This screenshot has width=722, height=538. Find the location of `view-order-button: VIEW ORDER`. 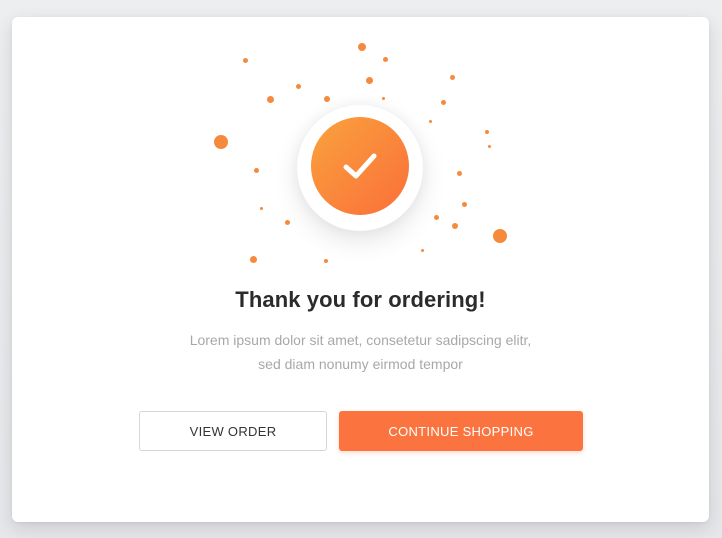

view-order-button: VIEW ORDER is located at coordinates (233, 431).